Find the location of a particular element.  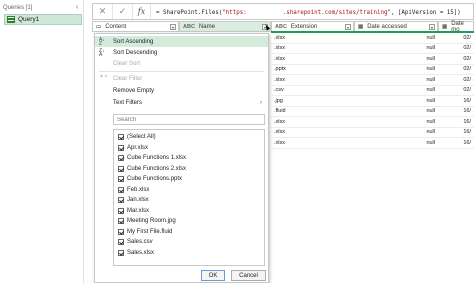

clear-filter-icon: ▼✕ is located at coordinates (104, 77).